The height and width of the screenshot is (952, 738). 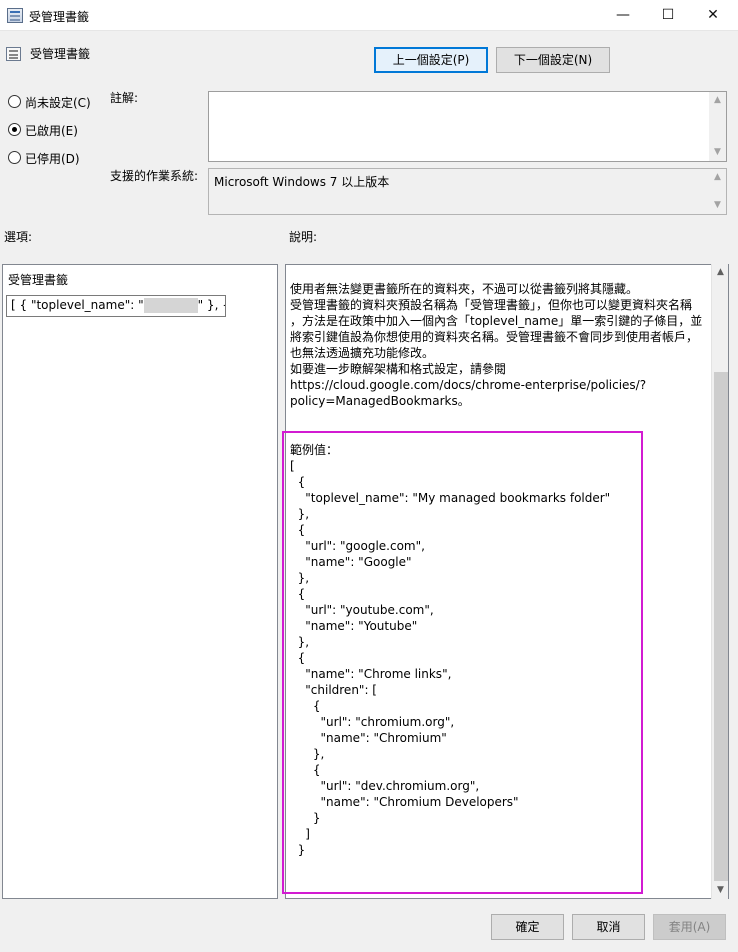 I want to click on options-label: 選項:, so click(x=18, y=237).